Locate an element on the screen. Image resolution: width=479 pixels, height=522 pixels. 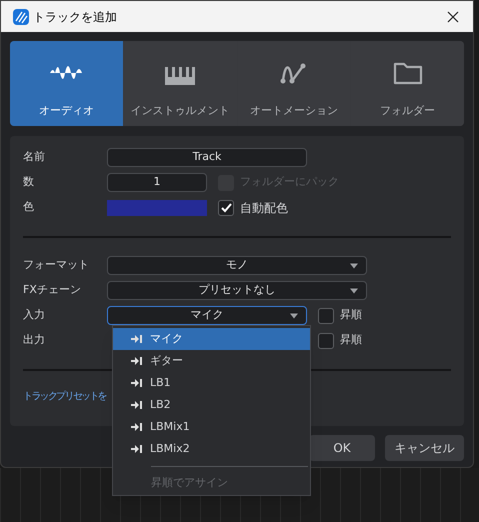
dialog-button: OK is located at coordinates (342, 448).